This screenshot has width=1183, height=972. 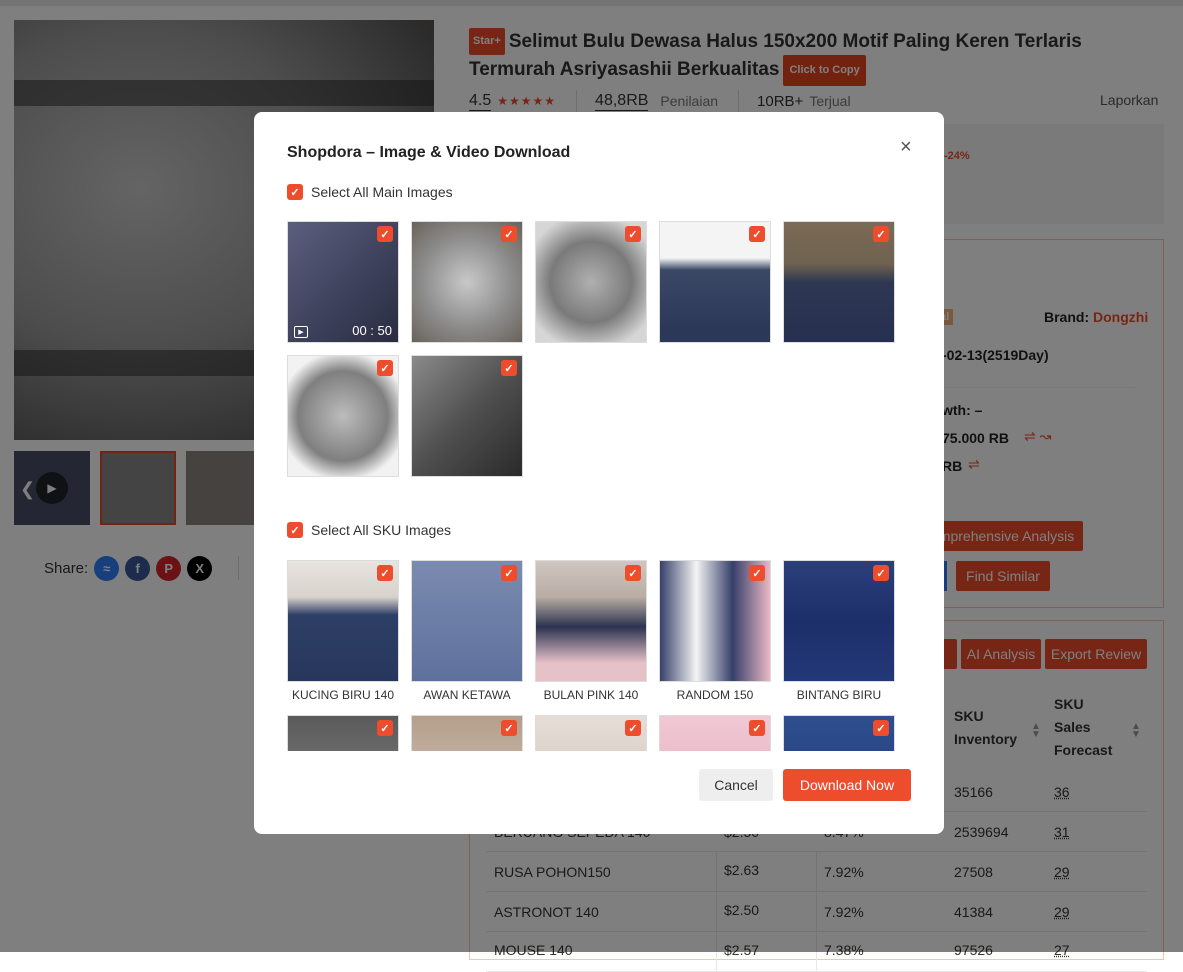 What do you see at coordinates (467, 695) in the screenshot?
I see `sku-caption: AWAN KETAWA` at bounding box center [467, 695].